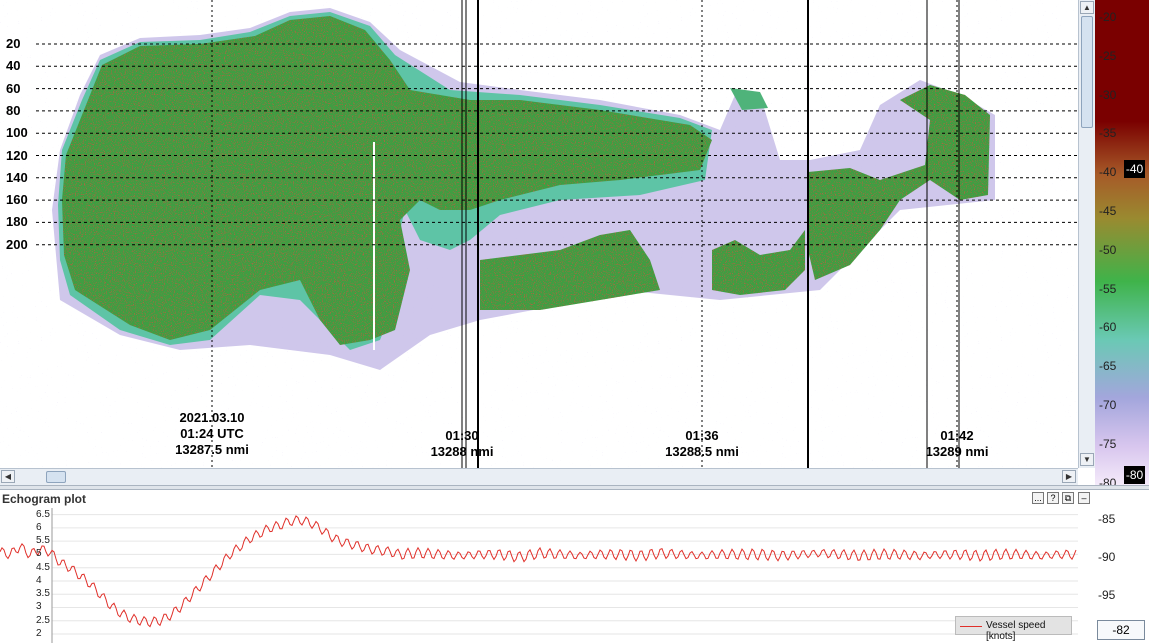 The height and width of the screenshot is (643, 1149). I want to click on right-axis-label: -85, so click(1107, 519).